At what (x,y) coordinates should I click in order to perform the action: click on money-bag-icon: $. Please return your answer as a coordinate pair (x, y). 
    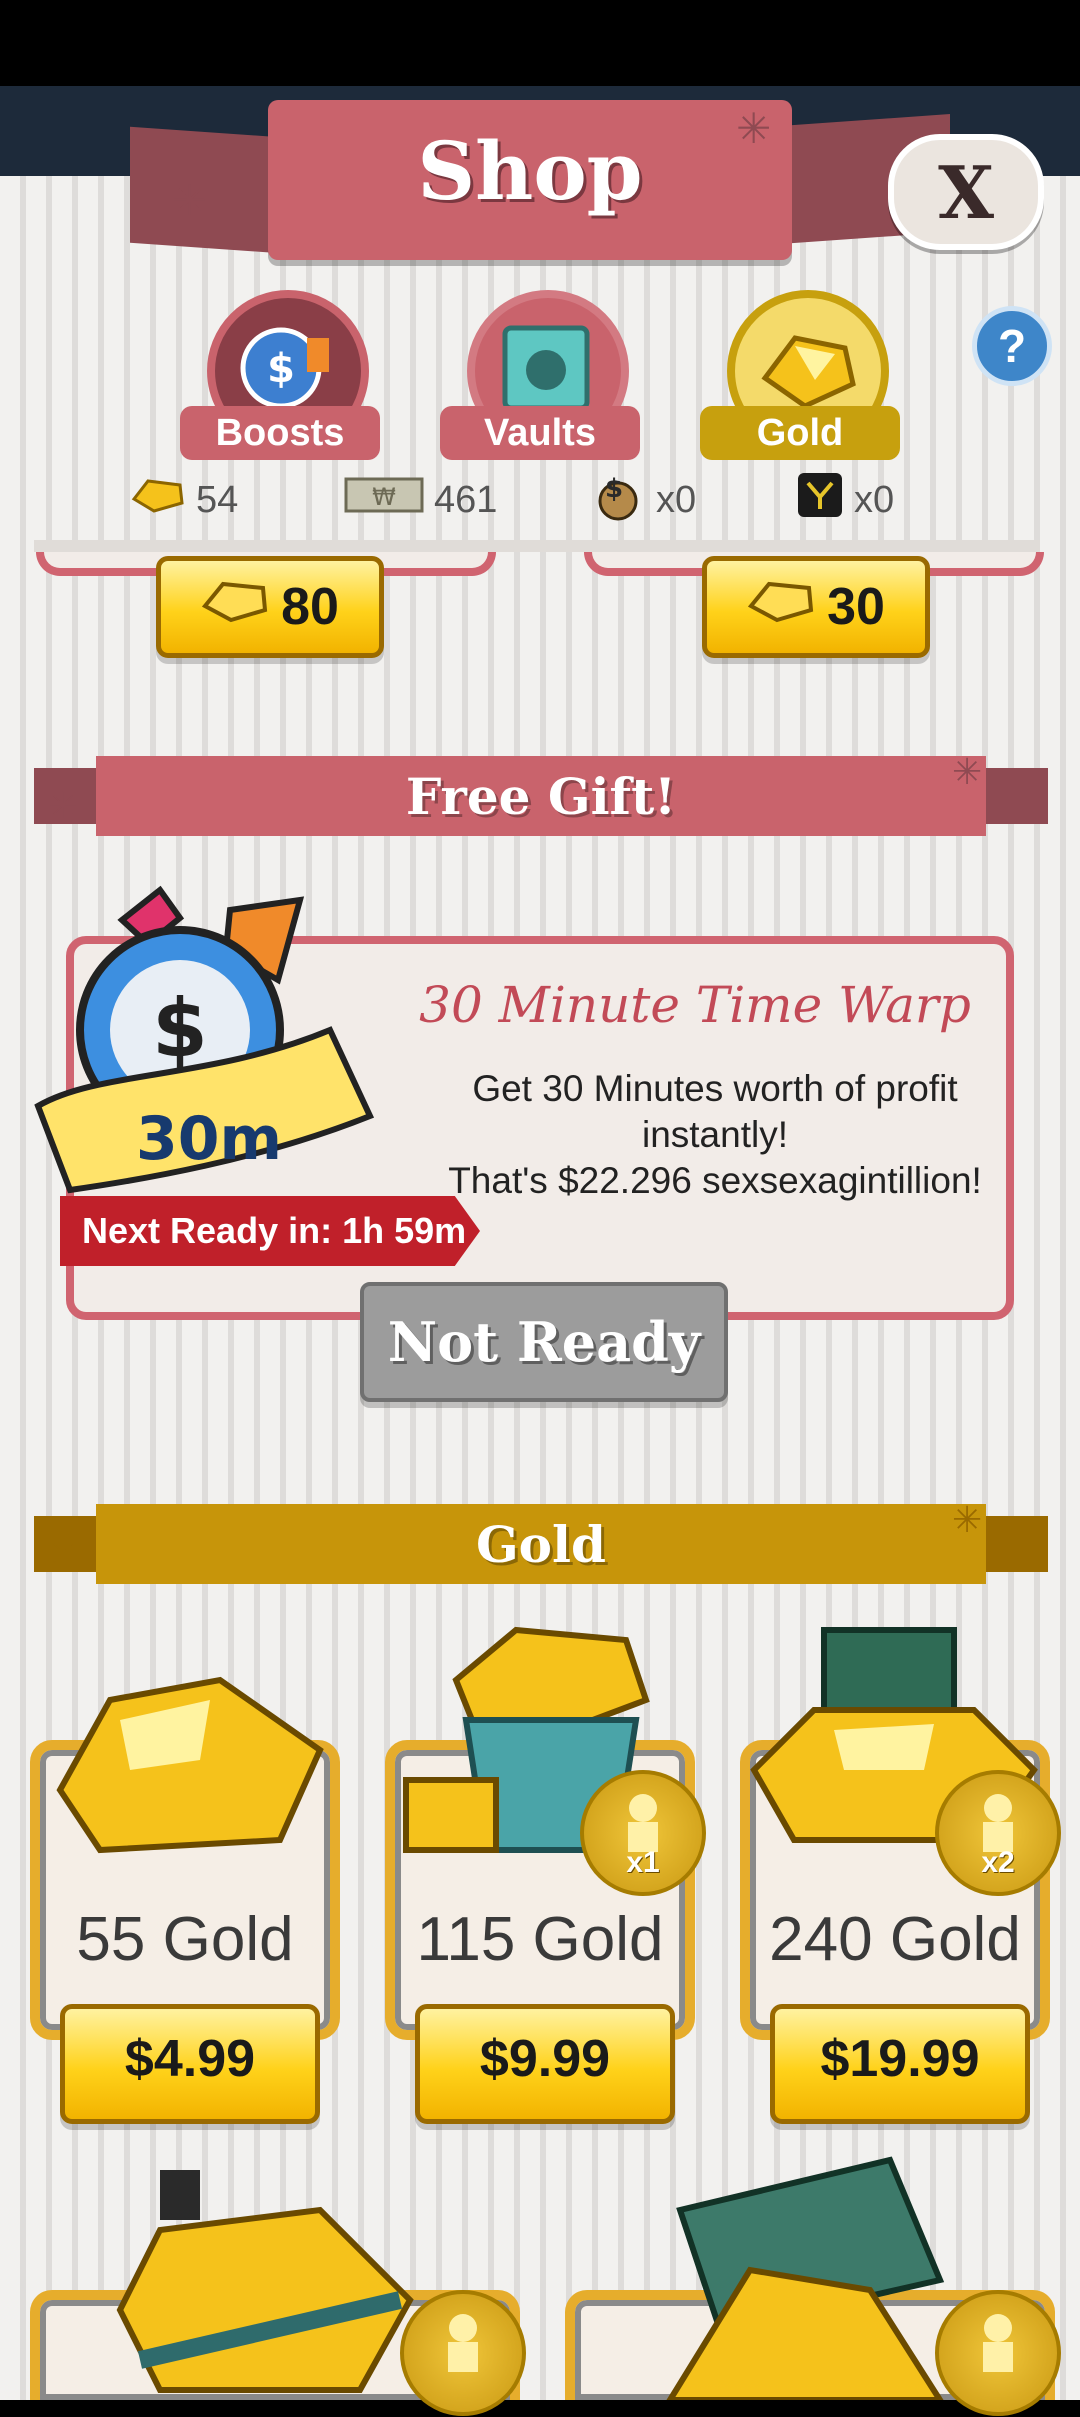
    Looking at the image, I should click on (618, 500).